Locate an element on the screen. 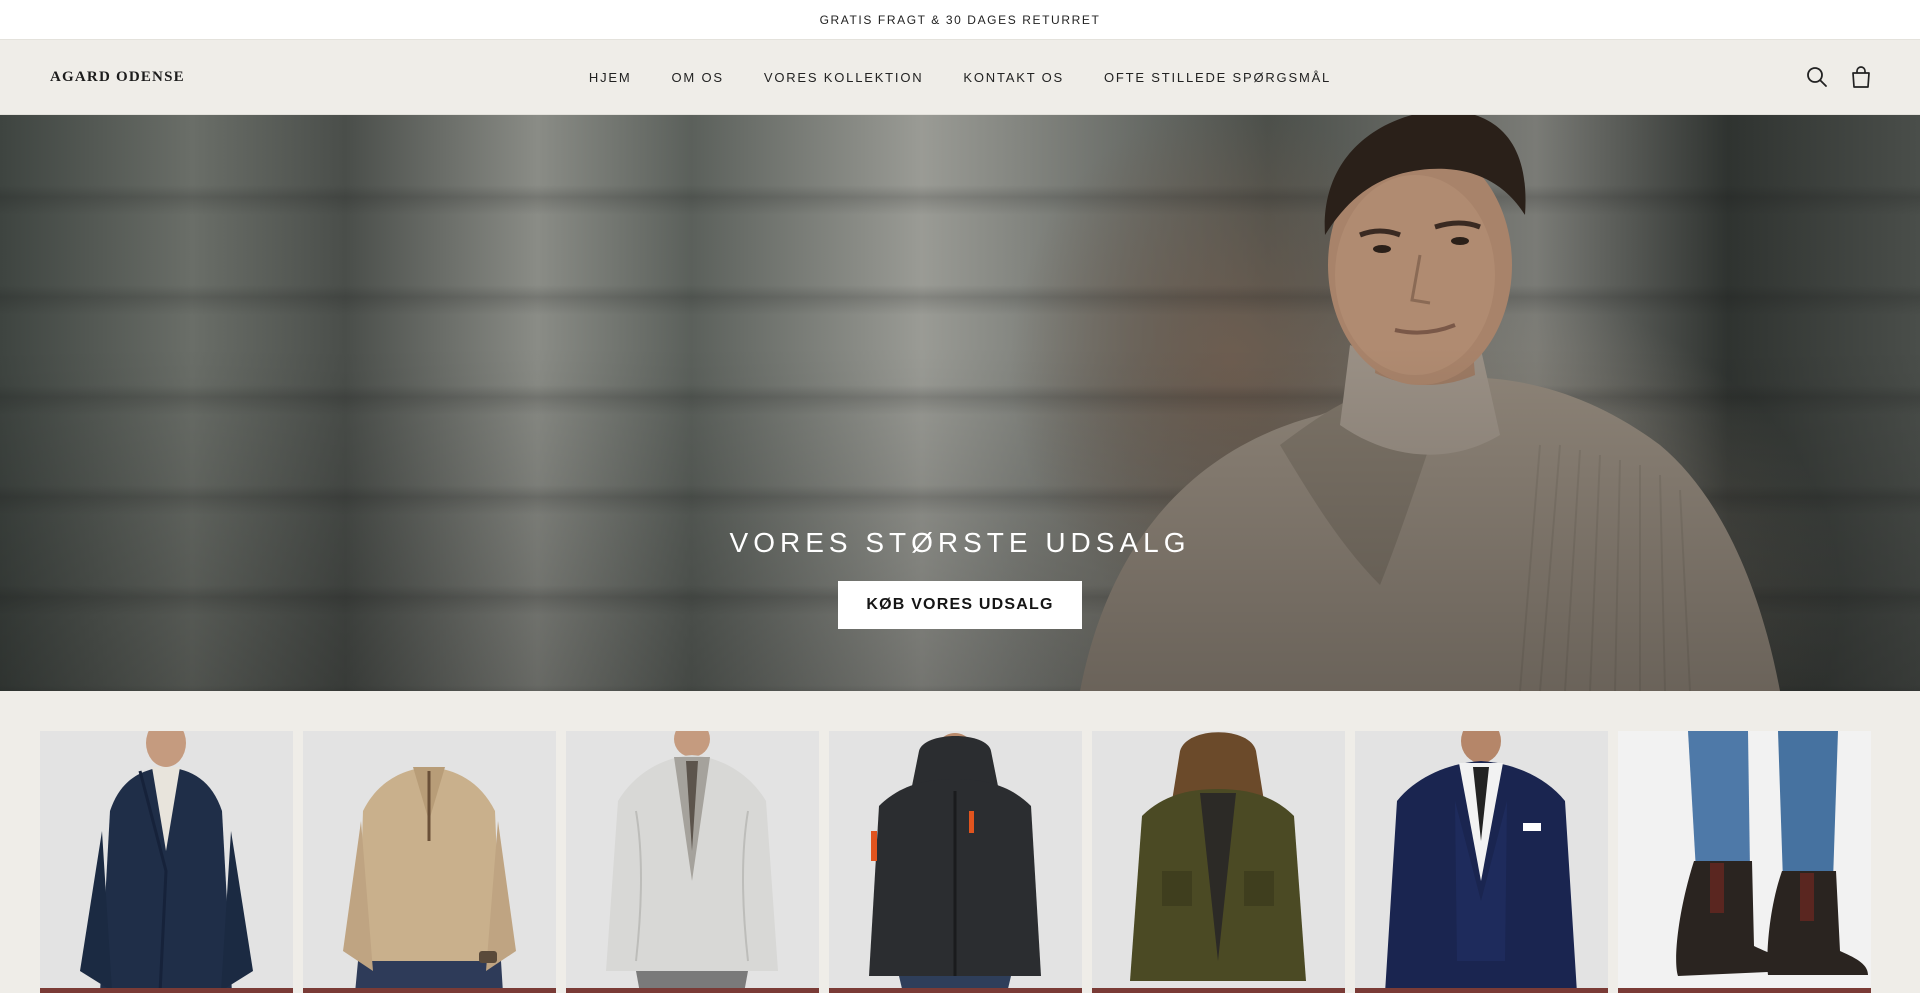  announcement-bar: GRATIS FRAGT & 30 DAGES RETURRET is located at coordinates (960, 20).